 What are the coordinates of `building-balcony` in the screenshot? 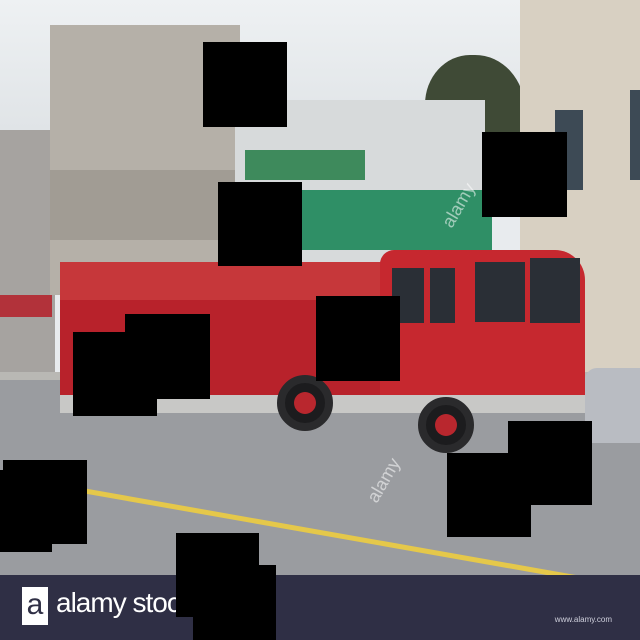 It's located at (145, 205).